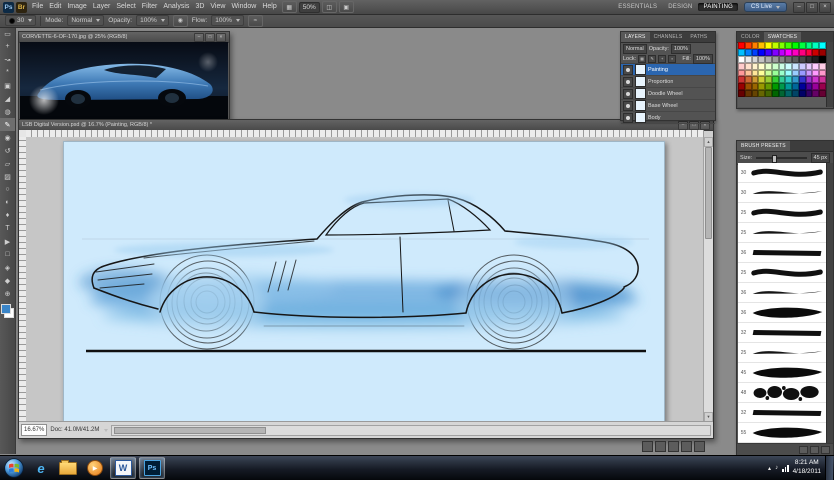 This screenshot has width=834, height=480. Describe the element at coordinates (680, 48) in the screenshot. I see `layer-opacity-field: 100%` at that location.